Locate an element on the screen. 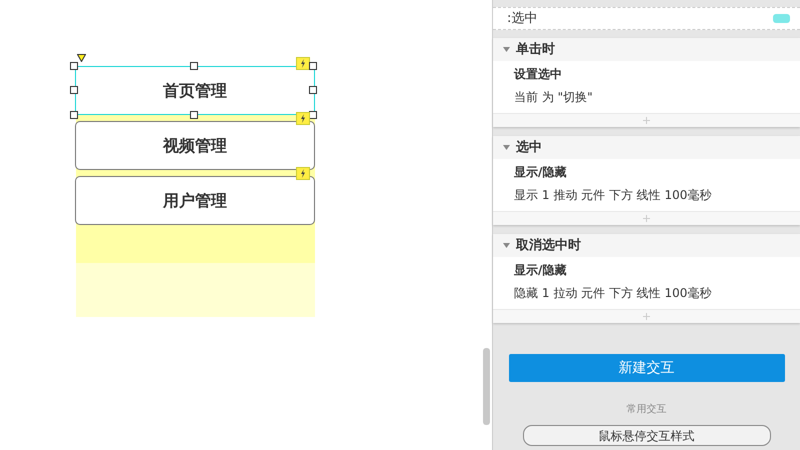  action-detail: 当前 为 "切换" is located at coordinates (554, 97).